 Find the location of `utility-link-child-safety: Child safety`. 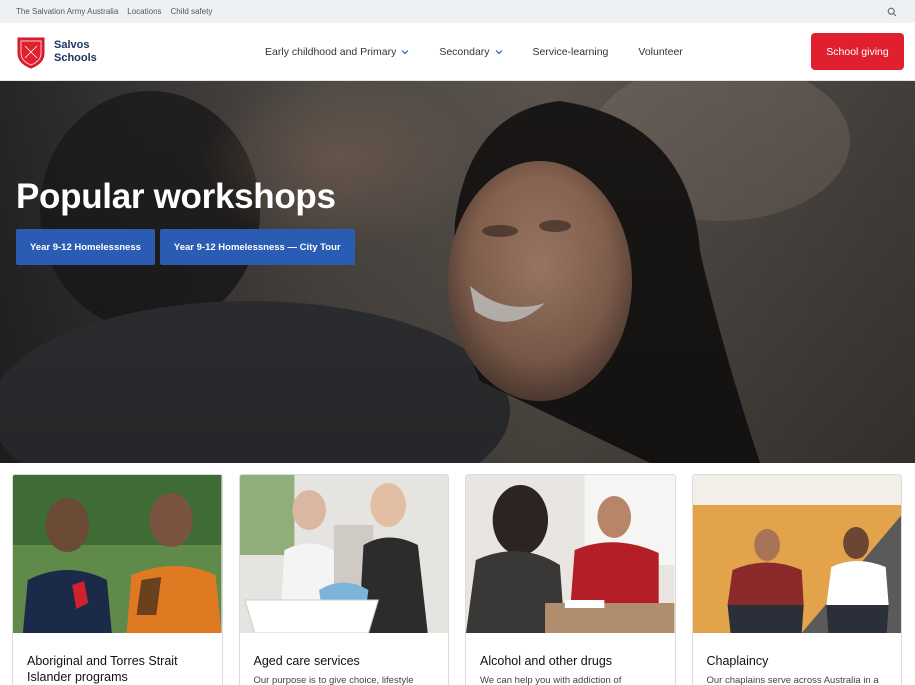

utility-link-child-safety: Child safety is located at coordinates (192, 11).